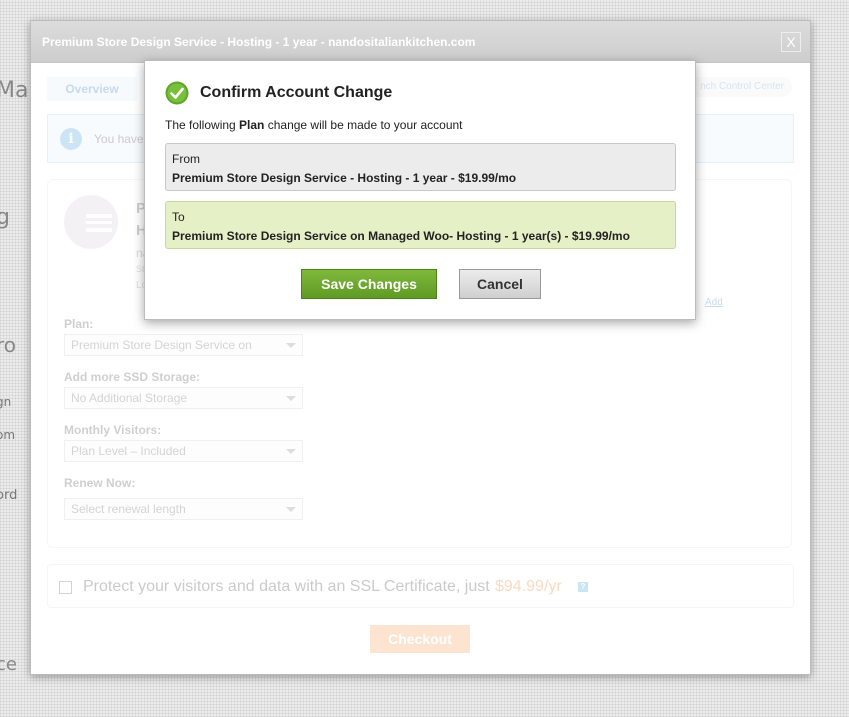  What do you see at coordinates (79, 324) in the screenshot?
I see `plan-label: Plan:` at bounding box center [79, 324].